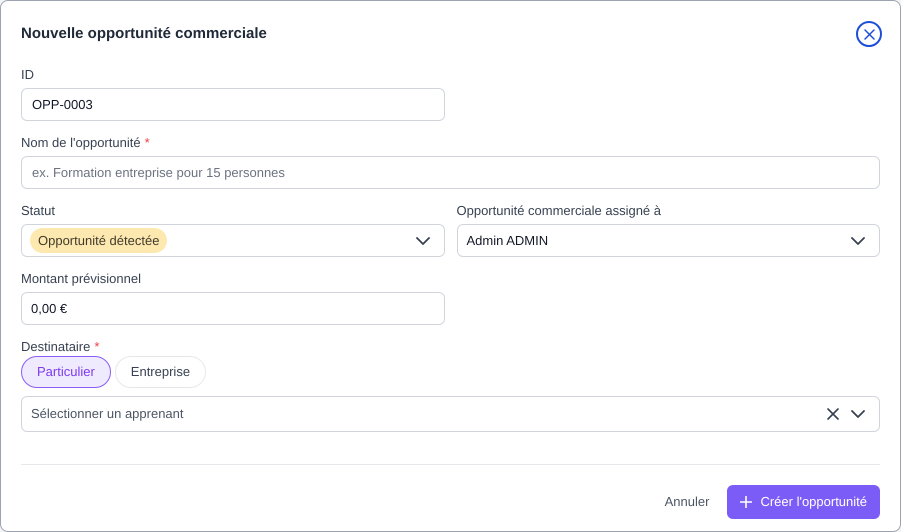 This screenshot has height=532, width=901. I want to click on recipient-toggle: Entreprise, so click(160, 372).